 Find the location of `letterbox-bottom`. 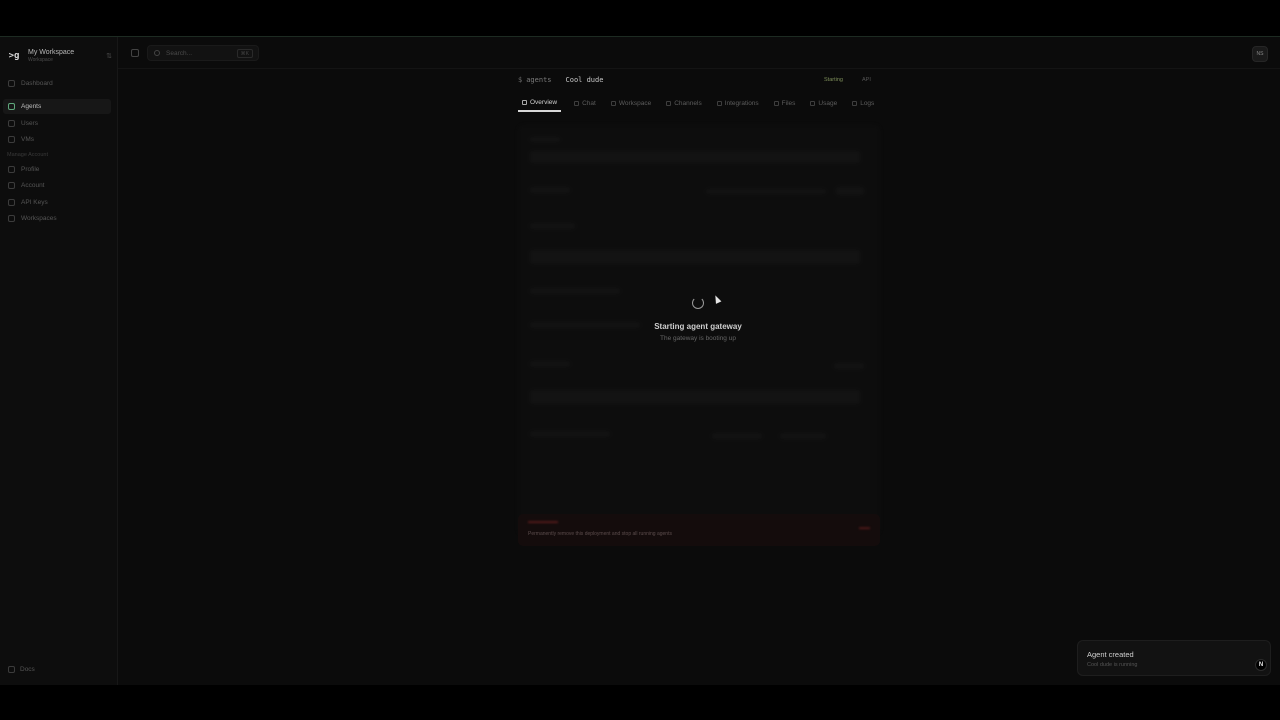

letterbox-bottom is located at coordinates (640, 702).